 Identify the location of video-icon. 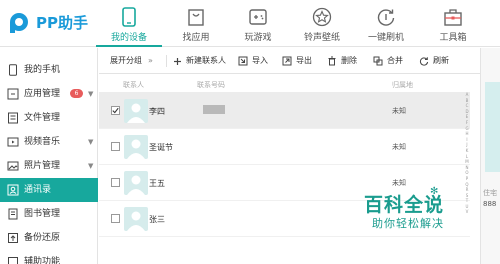
(13, 142).